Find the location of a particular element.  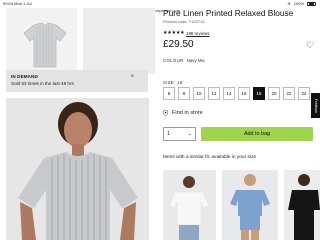

colour-value: Navy Mix is located at coordinates (195, 60).